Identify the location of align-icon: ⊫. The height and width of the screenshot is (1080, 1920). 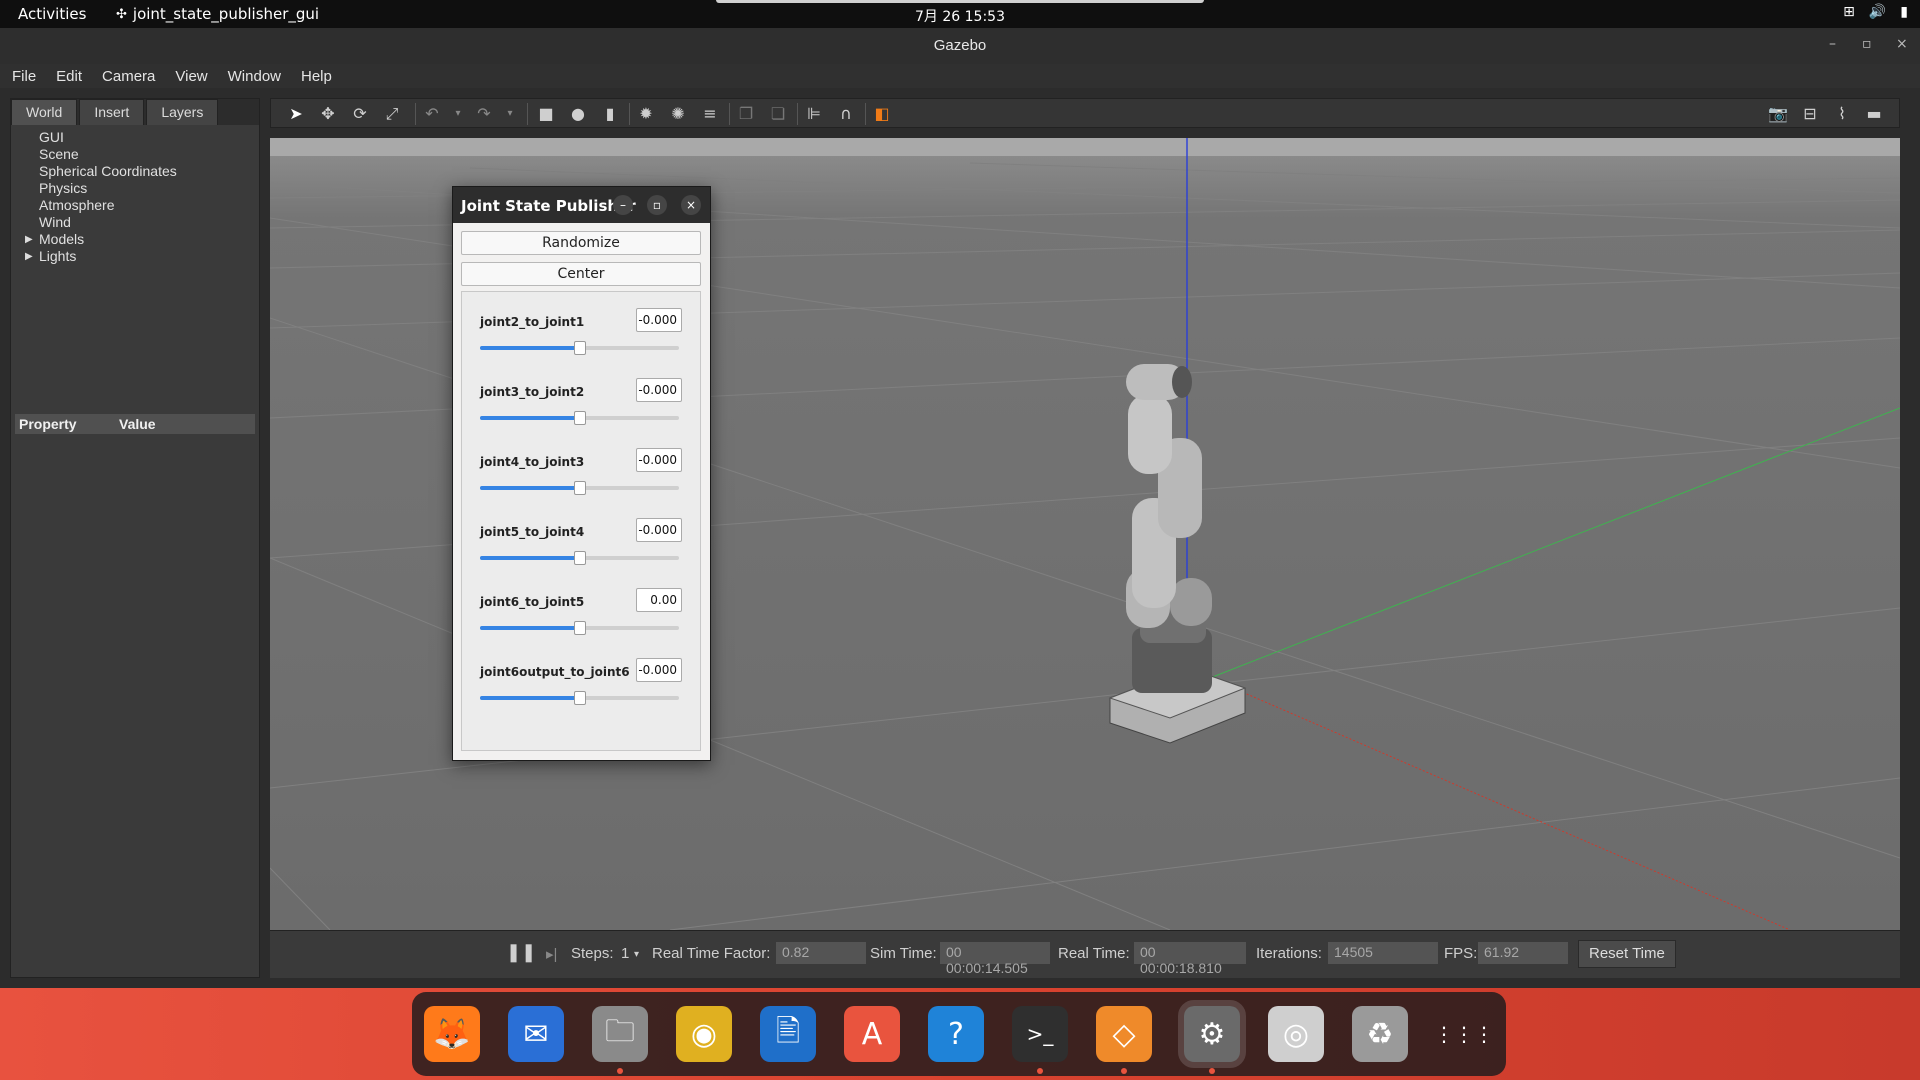
(814, 114).